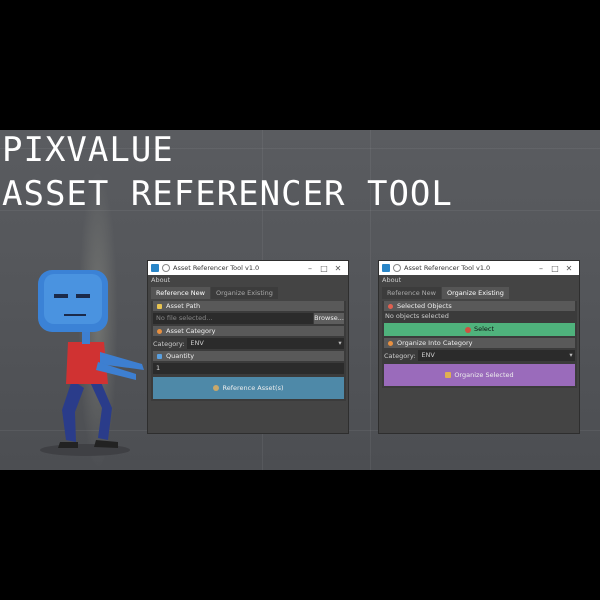  I want to click on sort-icon, so click(390, 343).